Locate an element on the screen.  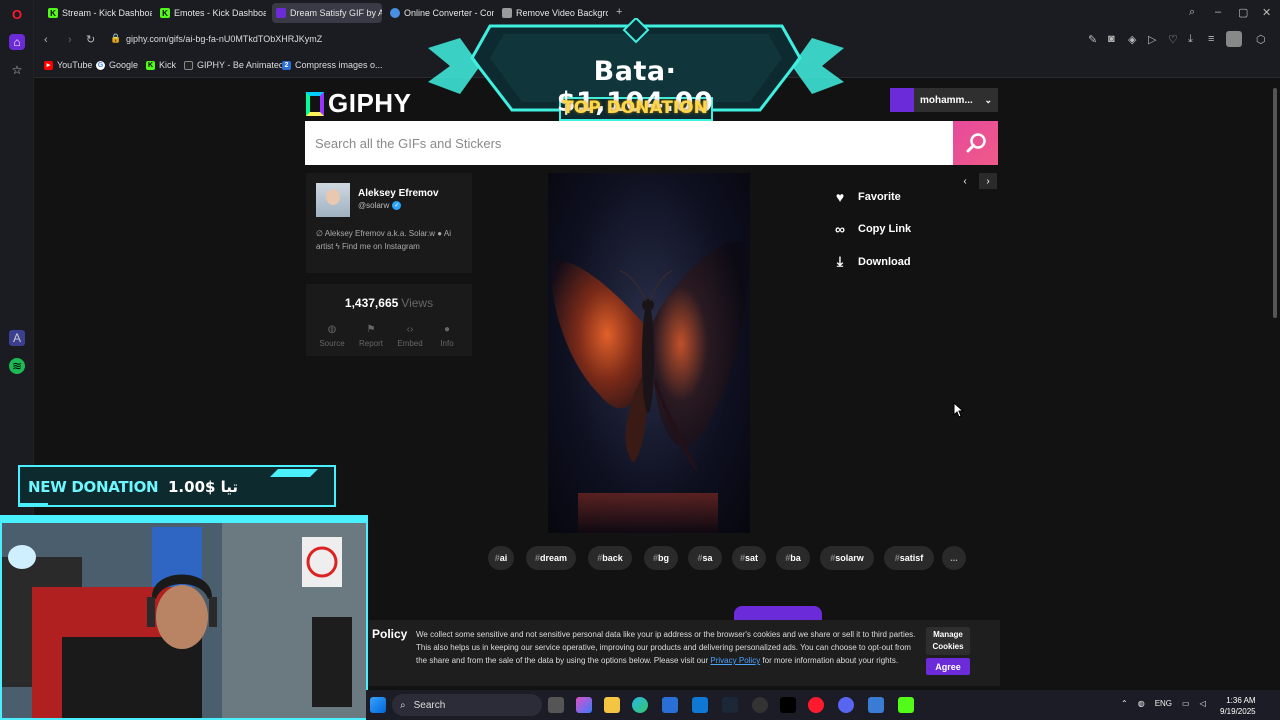
microphone-icon: ◍ is located at coordinates (1141, 703).